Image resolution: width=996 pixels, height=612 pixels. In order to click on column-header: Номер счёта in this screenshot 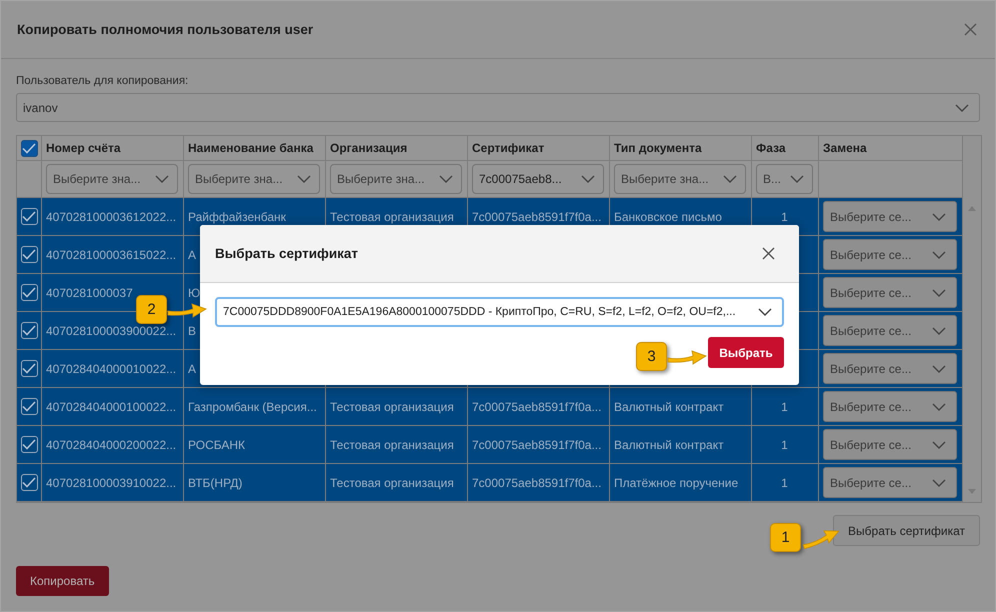, I will do `click(83, 148)`.